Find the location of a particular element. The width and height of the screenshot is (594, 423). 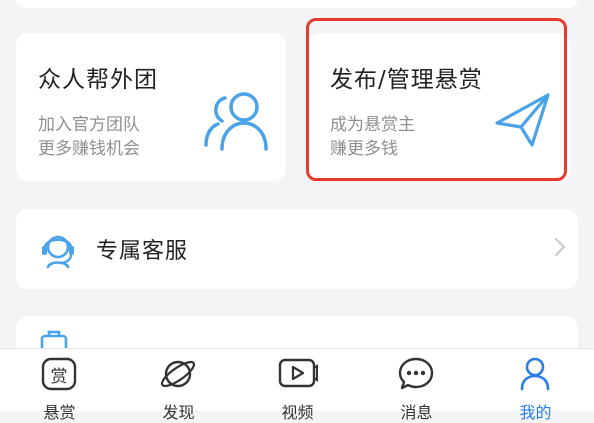

publish-card-title: 发布/管理悬赏 is located at coordinates (406, 80).